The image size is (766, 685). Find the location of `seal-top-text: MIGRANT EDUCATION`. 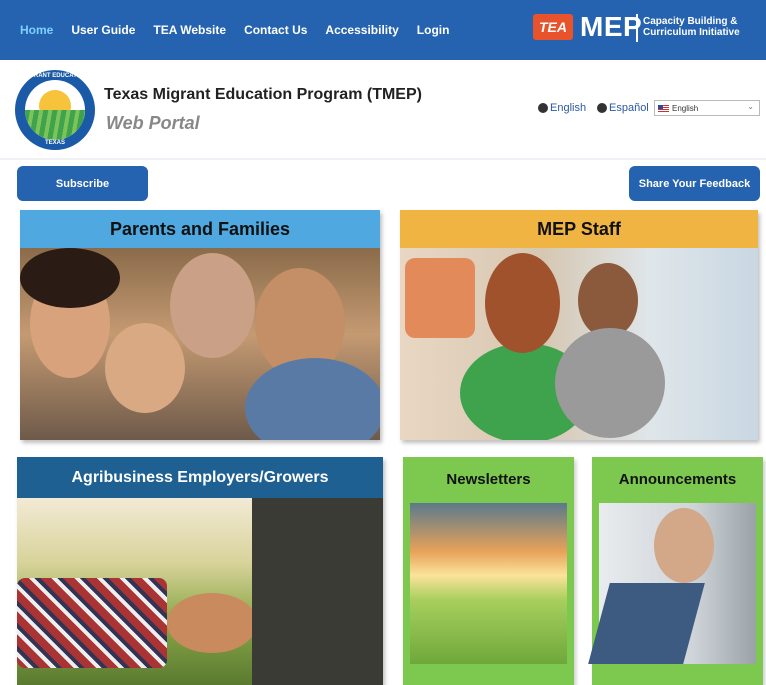

seal-top-text: MIGRANT EDUCATION is located at coordinates (55, 76).